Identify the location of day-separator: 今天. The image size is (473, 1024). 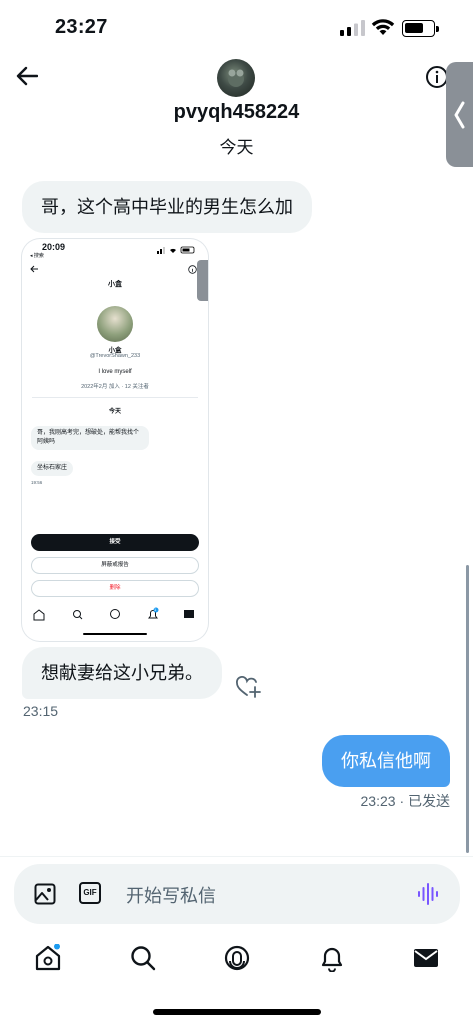
(236, 147).